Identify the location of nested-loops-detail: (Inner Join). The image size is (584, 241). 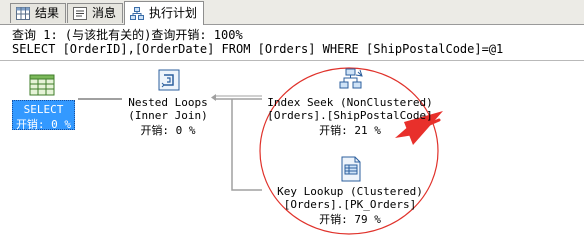
(168, 115).